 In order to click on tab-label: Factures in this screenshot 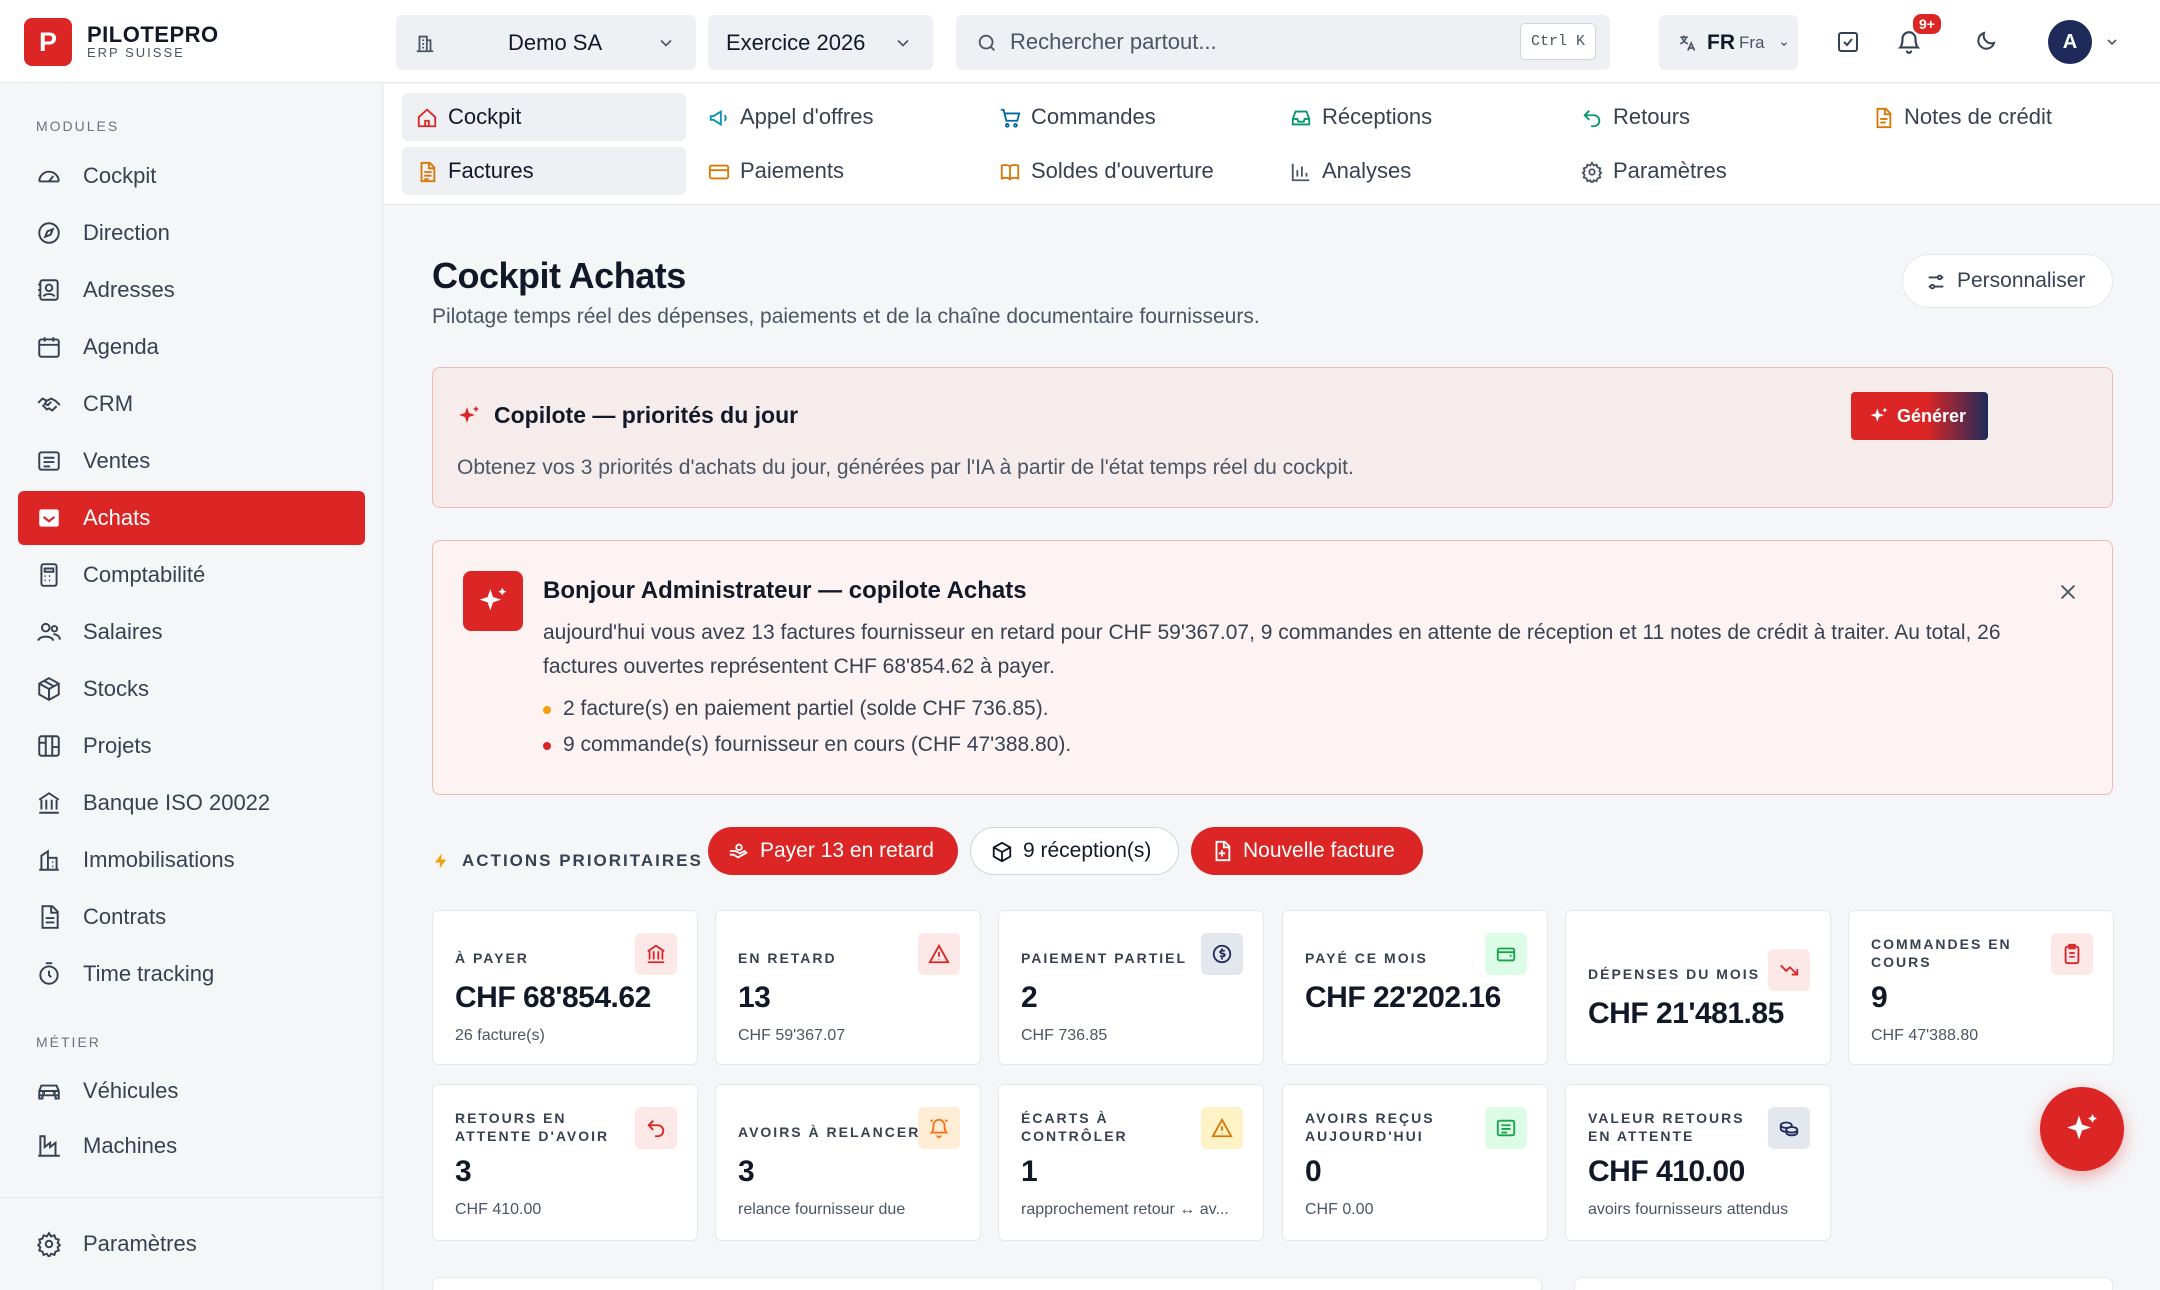, I will do `click(491, 170)`.